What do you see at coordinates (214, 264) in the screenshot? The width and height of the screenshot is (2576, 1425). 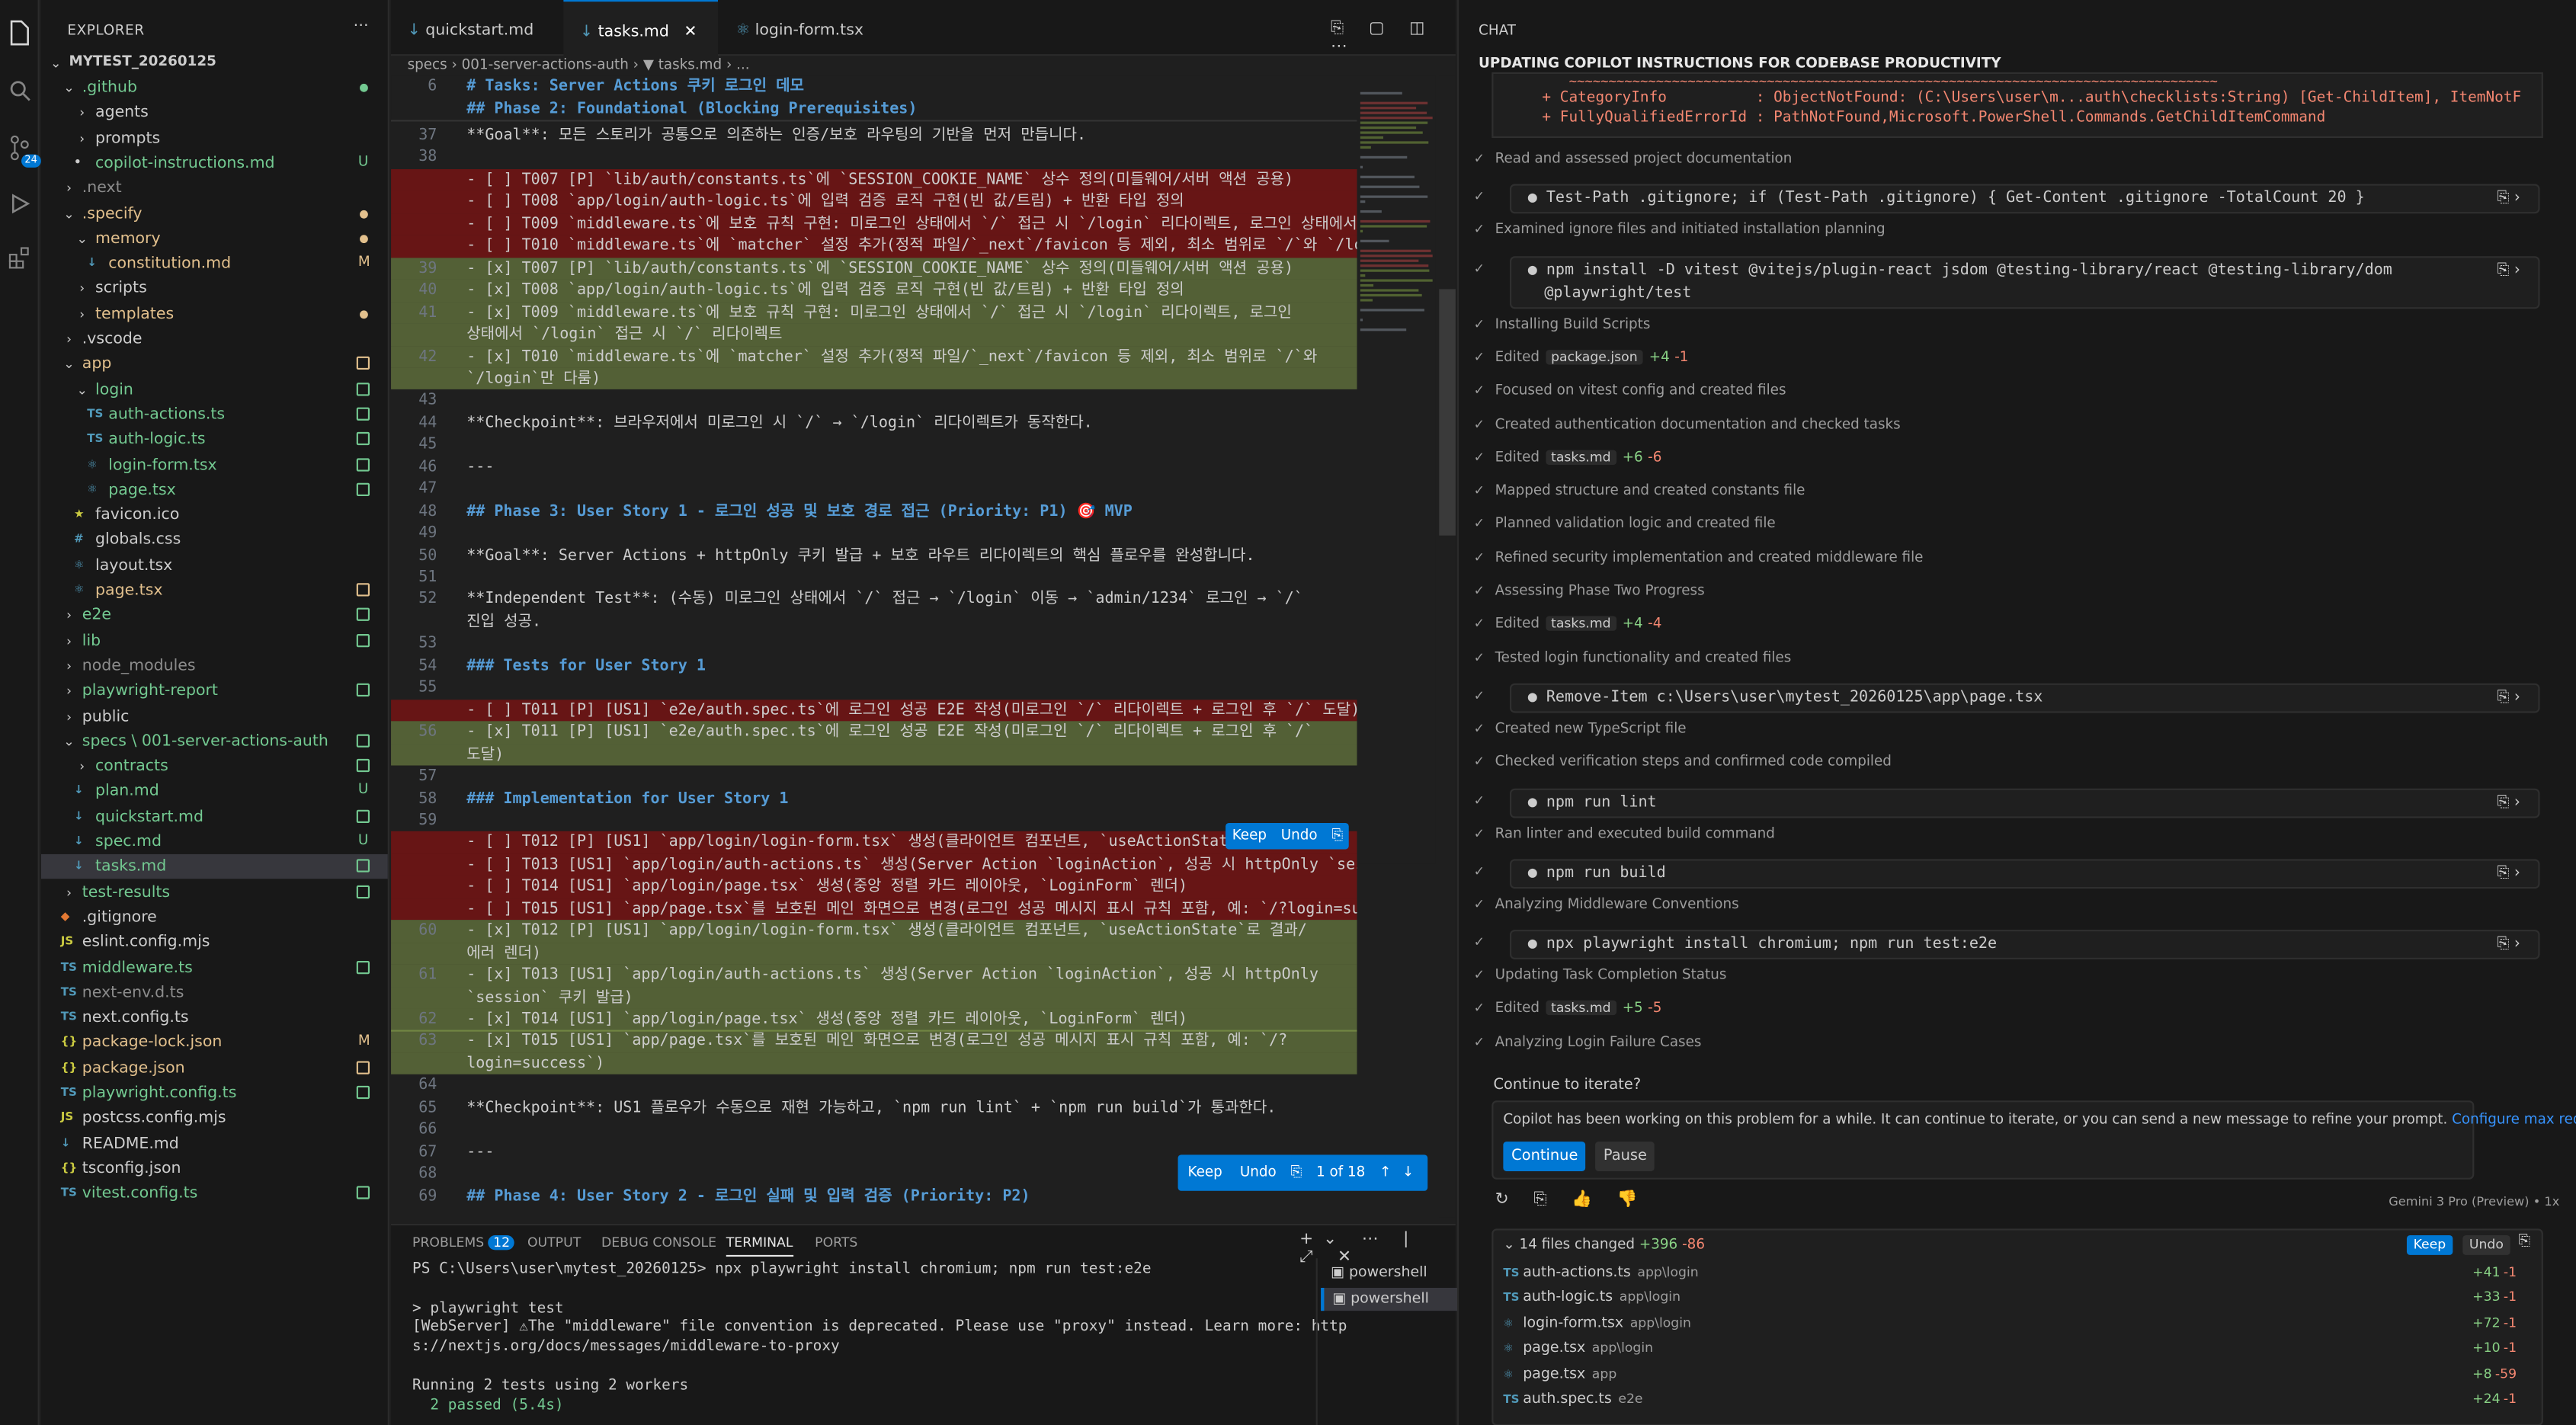 I see `file-item: ↓ constitution.md M` at bounding box center [214, 264].